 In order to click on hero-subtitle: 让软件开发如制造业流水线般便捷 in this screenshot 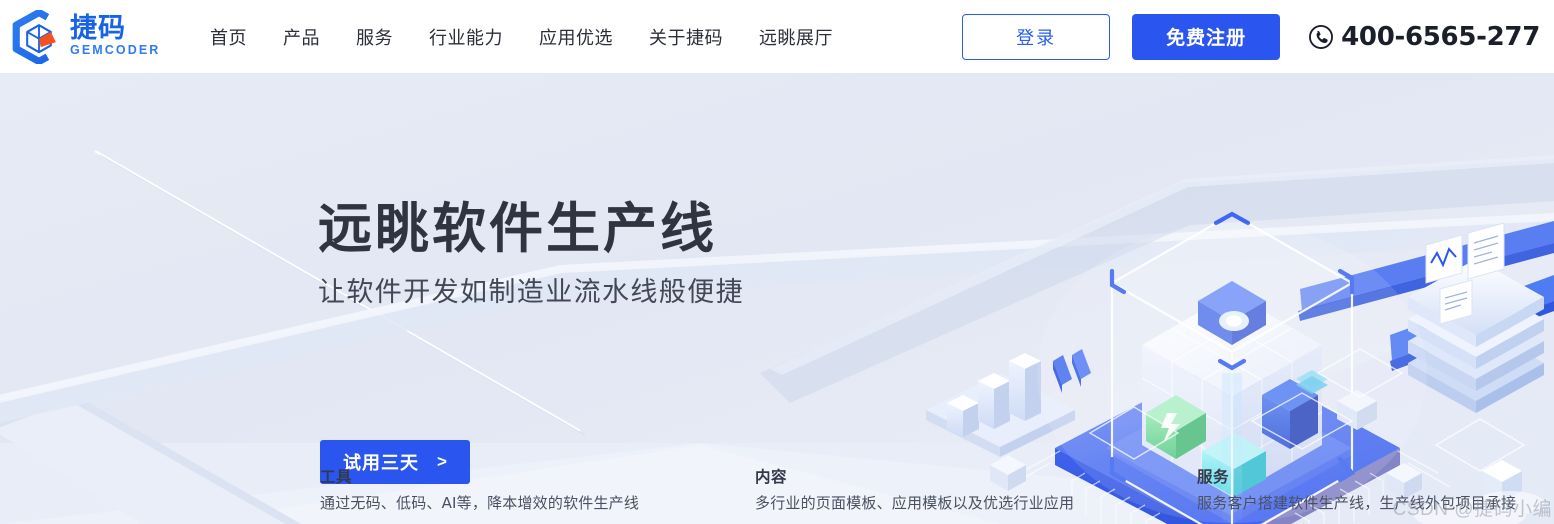, I will do `click(531, 293)`.